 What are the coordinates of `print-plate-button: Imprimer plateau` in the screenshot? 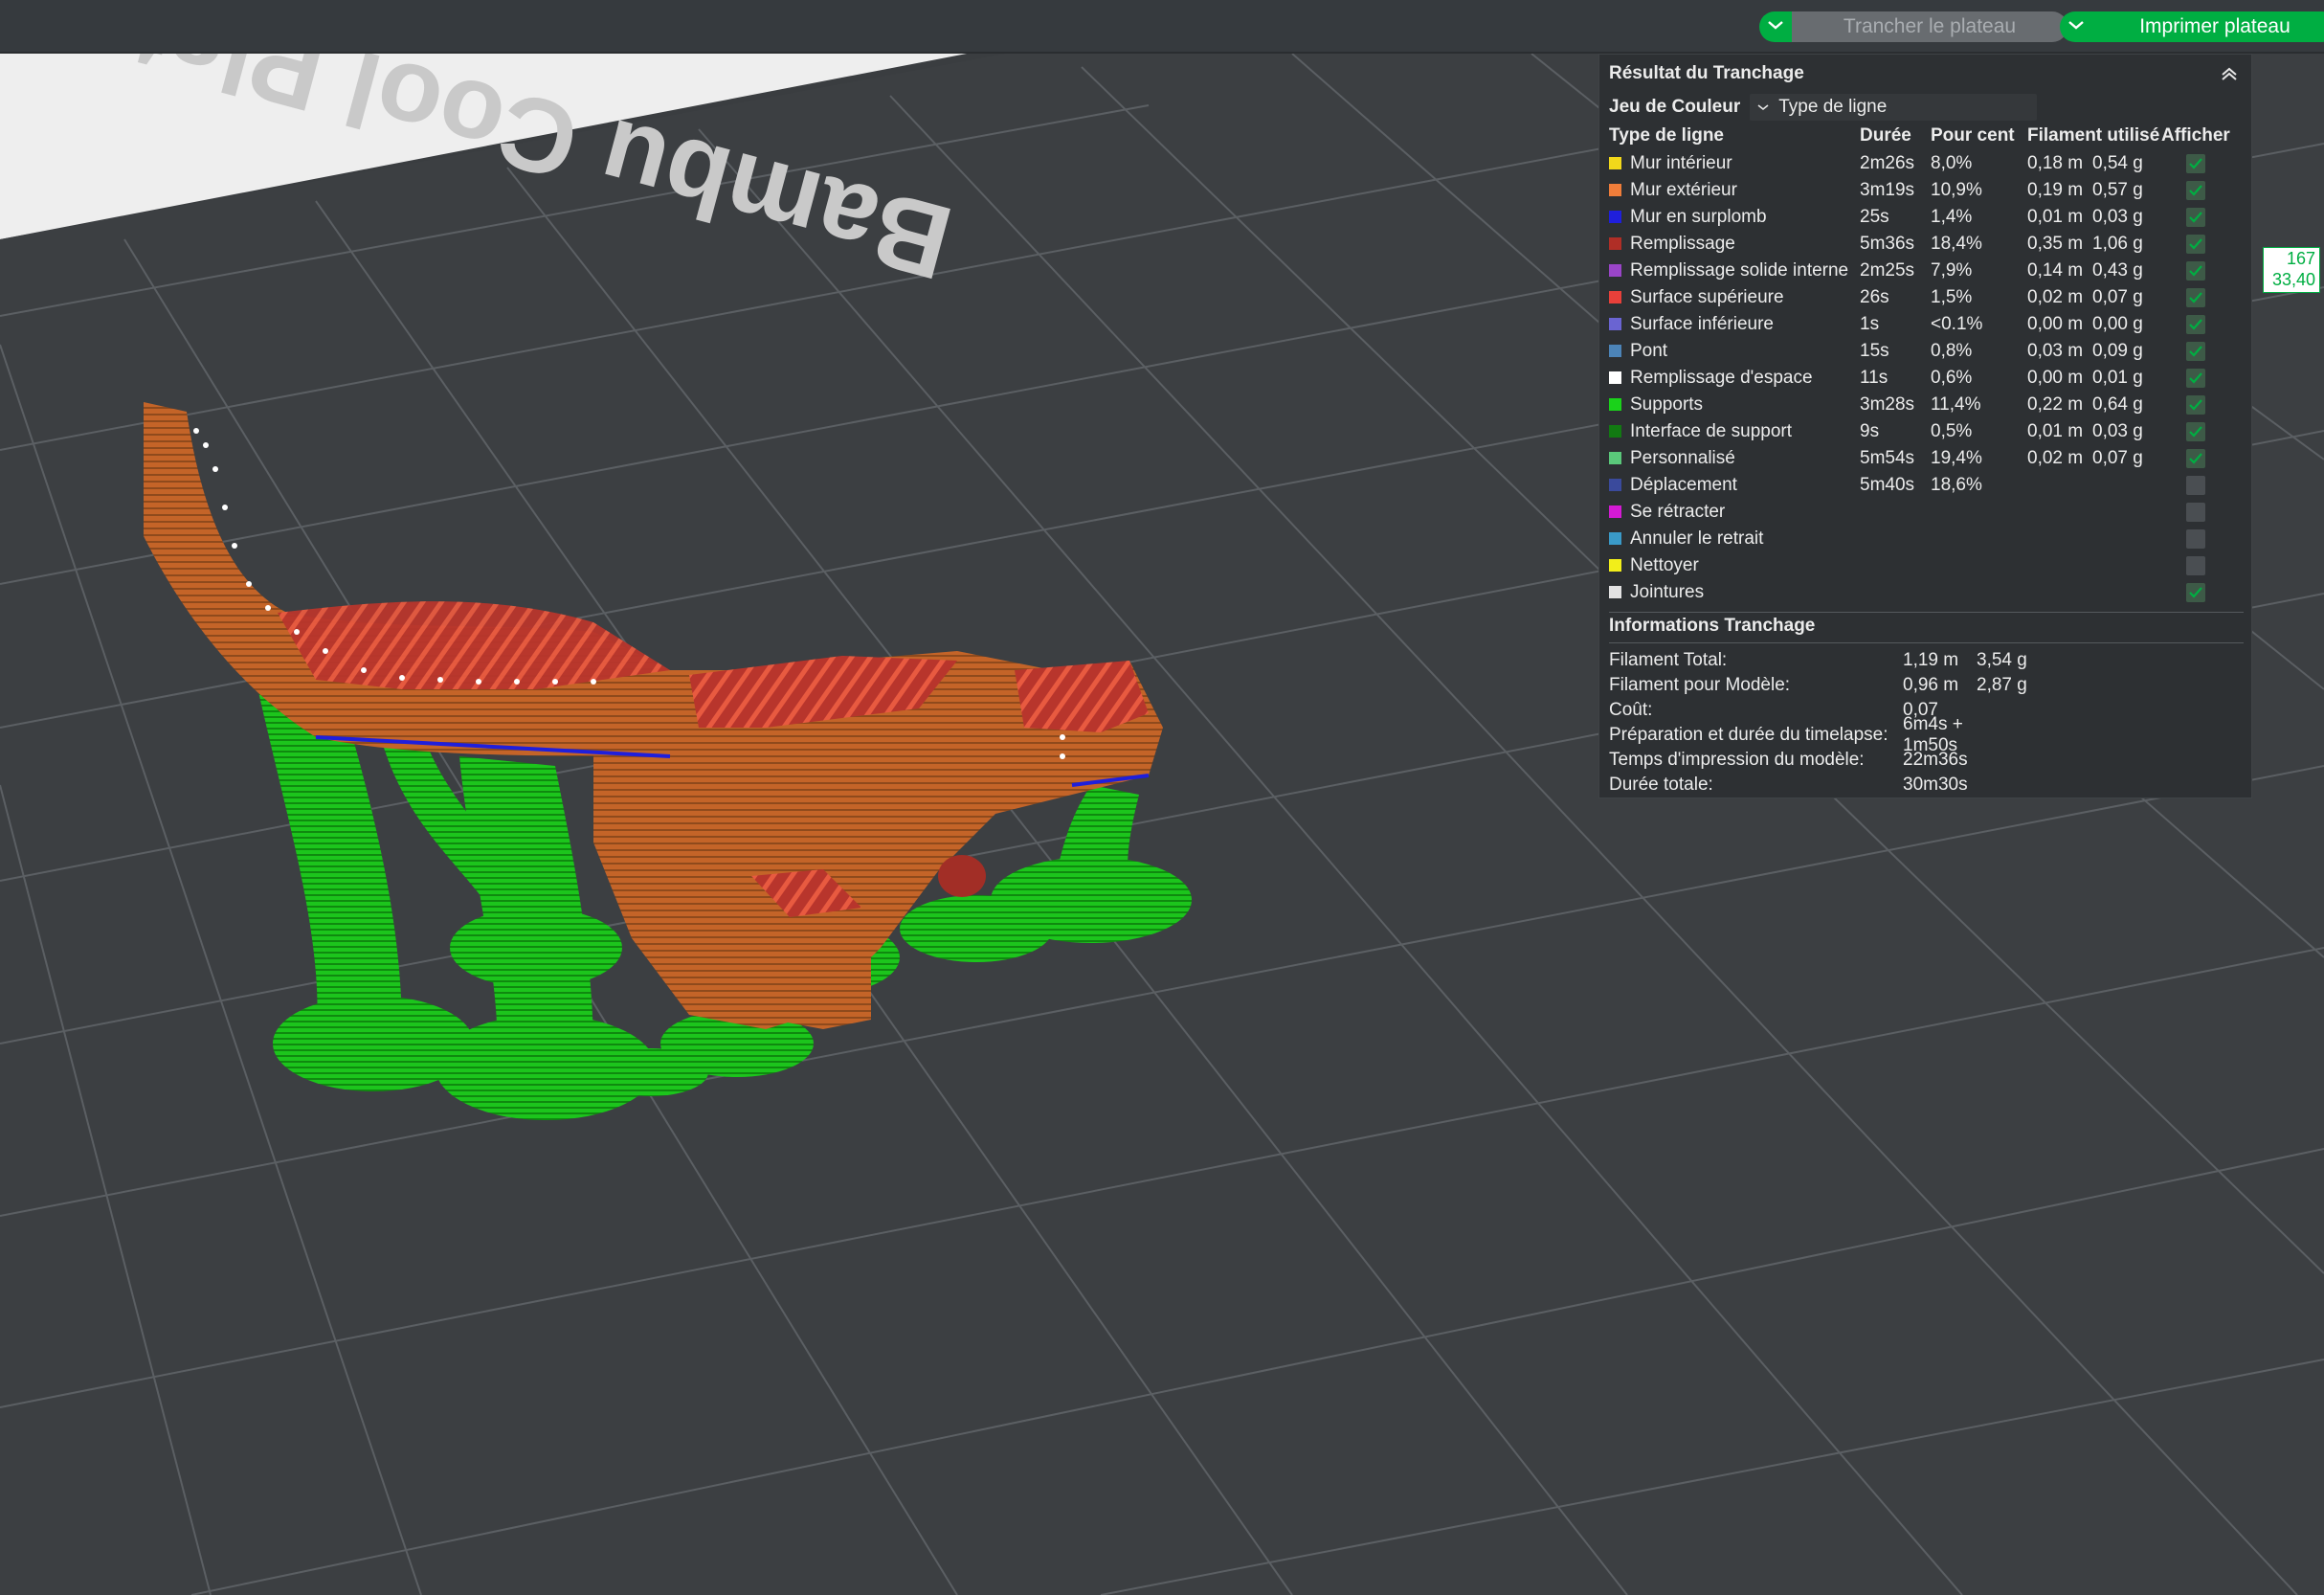 It's located at (2192, 26).